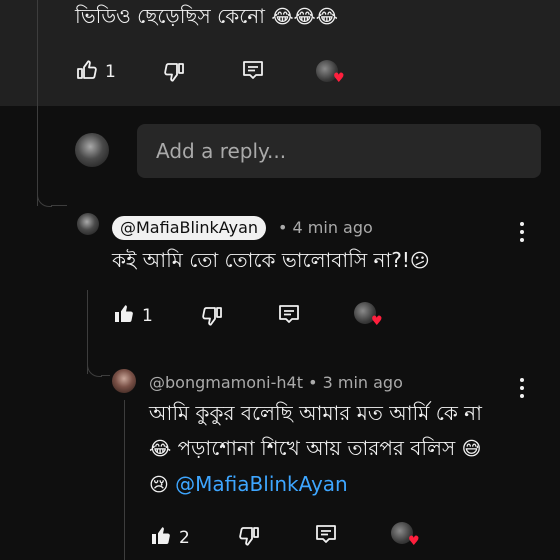 The image size is (560, 560). Describe the element at coordinates (355, 382) in the screenshot. I see `timestamp: • 3 min ago` at that location.